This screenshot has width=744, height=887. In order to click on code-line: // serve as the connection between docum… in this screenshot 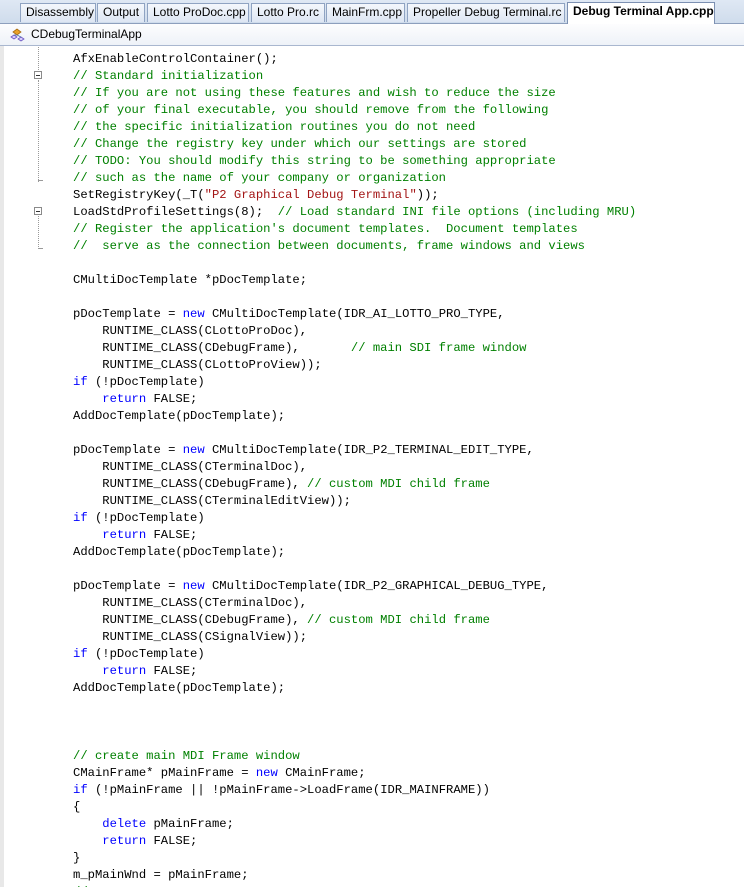, I will do `click(408, 246)`.